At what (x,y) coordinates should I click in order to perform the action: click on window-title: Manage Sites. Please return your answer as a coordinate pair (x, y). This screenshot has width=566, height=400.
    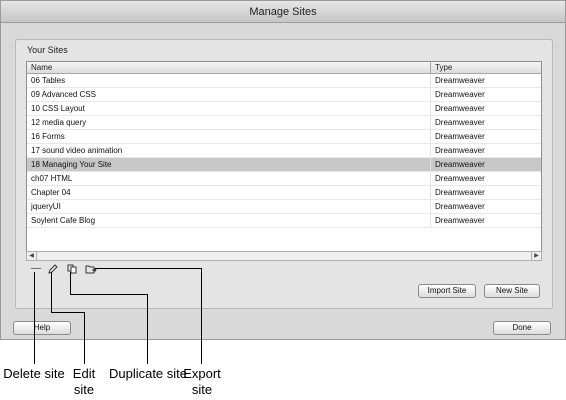
    Looking at the image, I should click on (283, 12).